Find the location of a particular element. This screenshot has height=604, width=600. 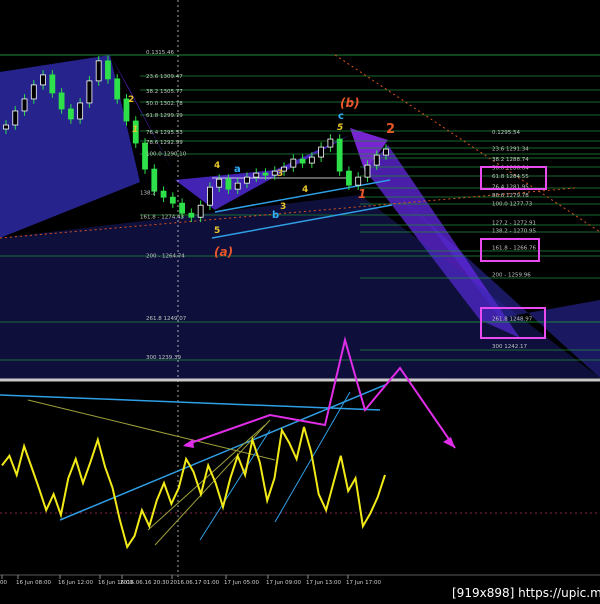

fib-level-label: 261.8 1249.07 is located at coordinates (166, 319).